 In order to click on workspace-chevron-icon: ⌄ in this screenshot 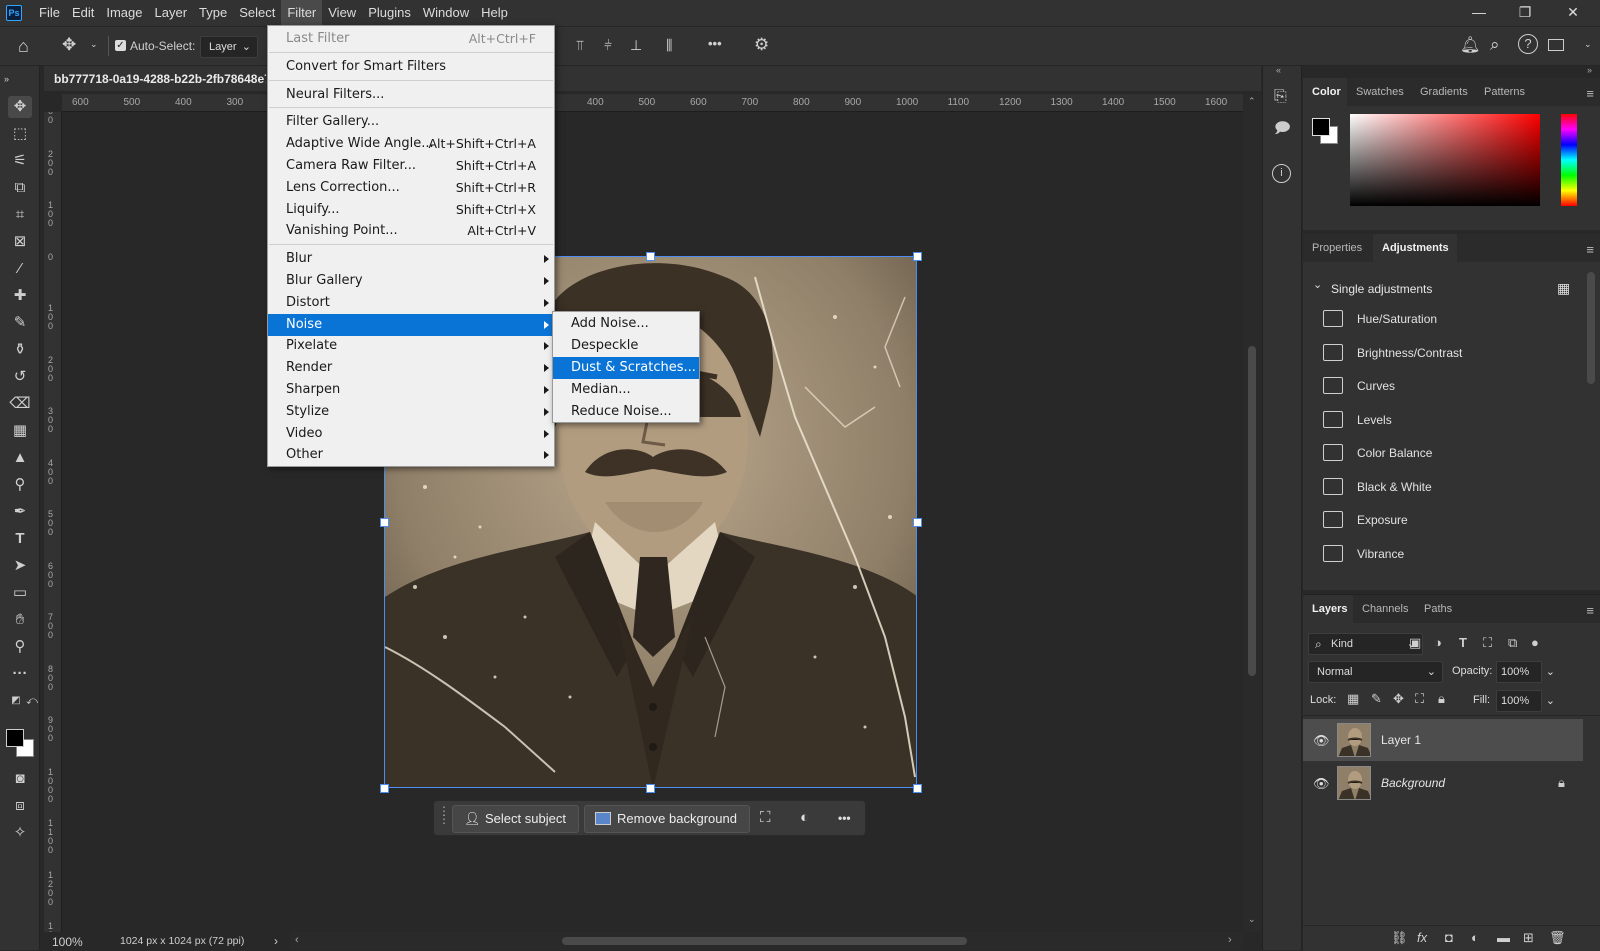, I will do `click(1588, 44)`.